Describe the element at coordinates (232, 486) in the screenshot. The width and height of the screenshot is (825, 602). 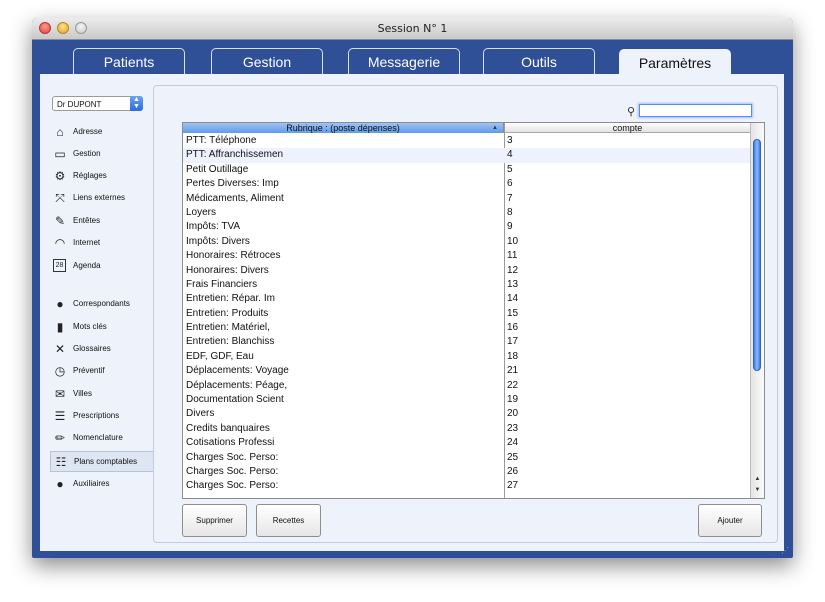
I see `cell-rubrique: Charges Soc. Perso:` at that location.